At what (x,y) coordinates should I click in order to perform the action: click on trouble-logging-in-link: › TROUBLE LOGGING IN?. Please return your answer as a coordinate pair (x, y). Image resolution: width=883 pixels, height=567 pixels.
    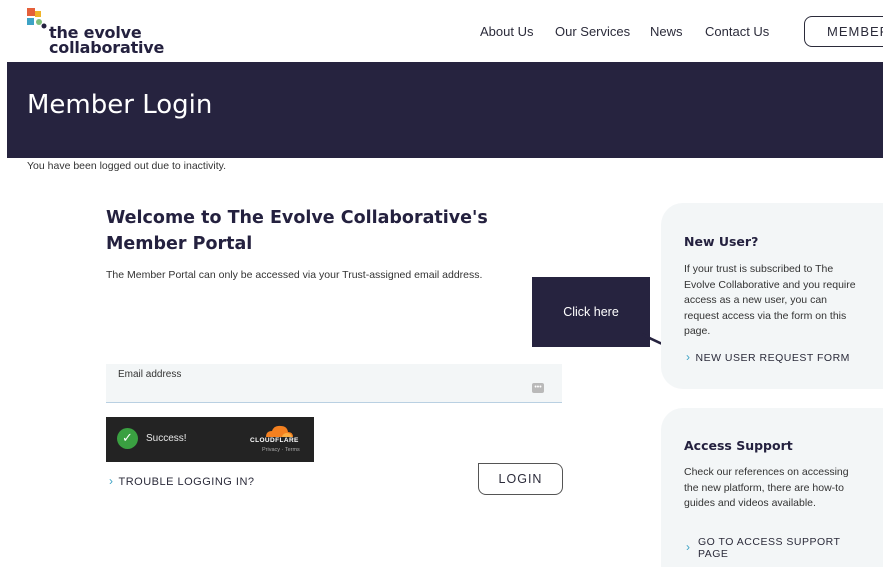
    Looking at the image, I should click on (182, 481).